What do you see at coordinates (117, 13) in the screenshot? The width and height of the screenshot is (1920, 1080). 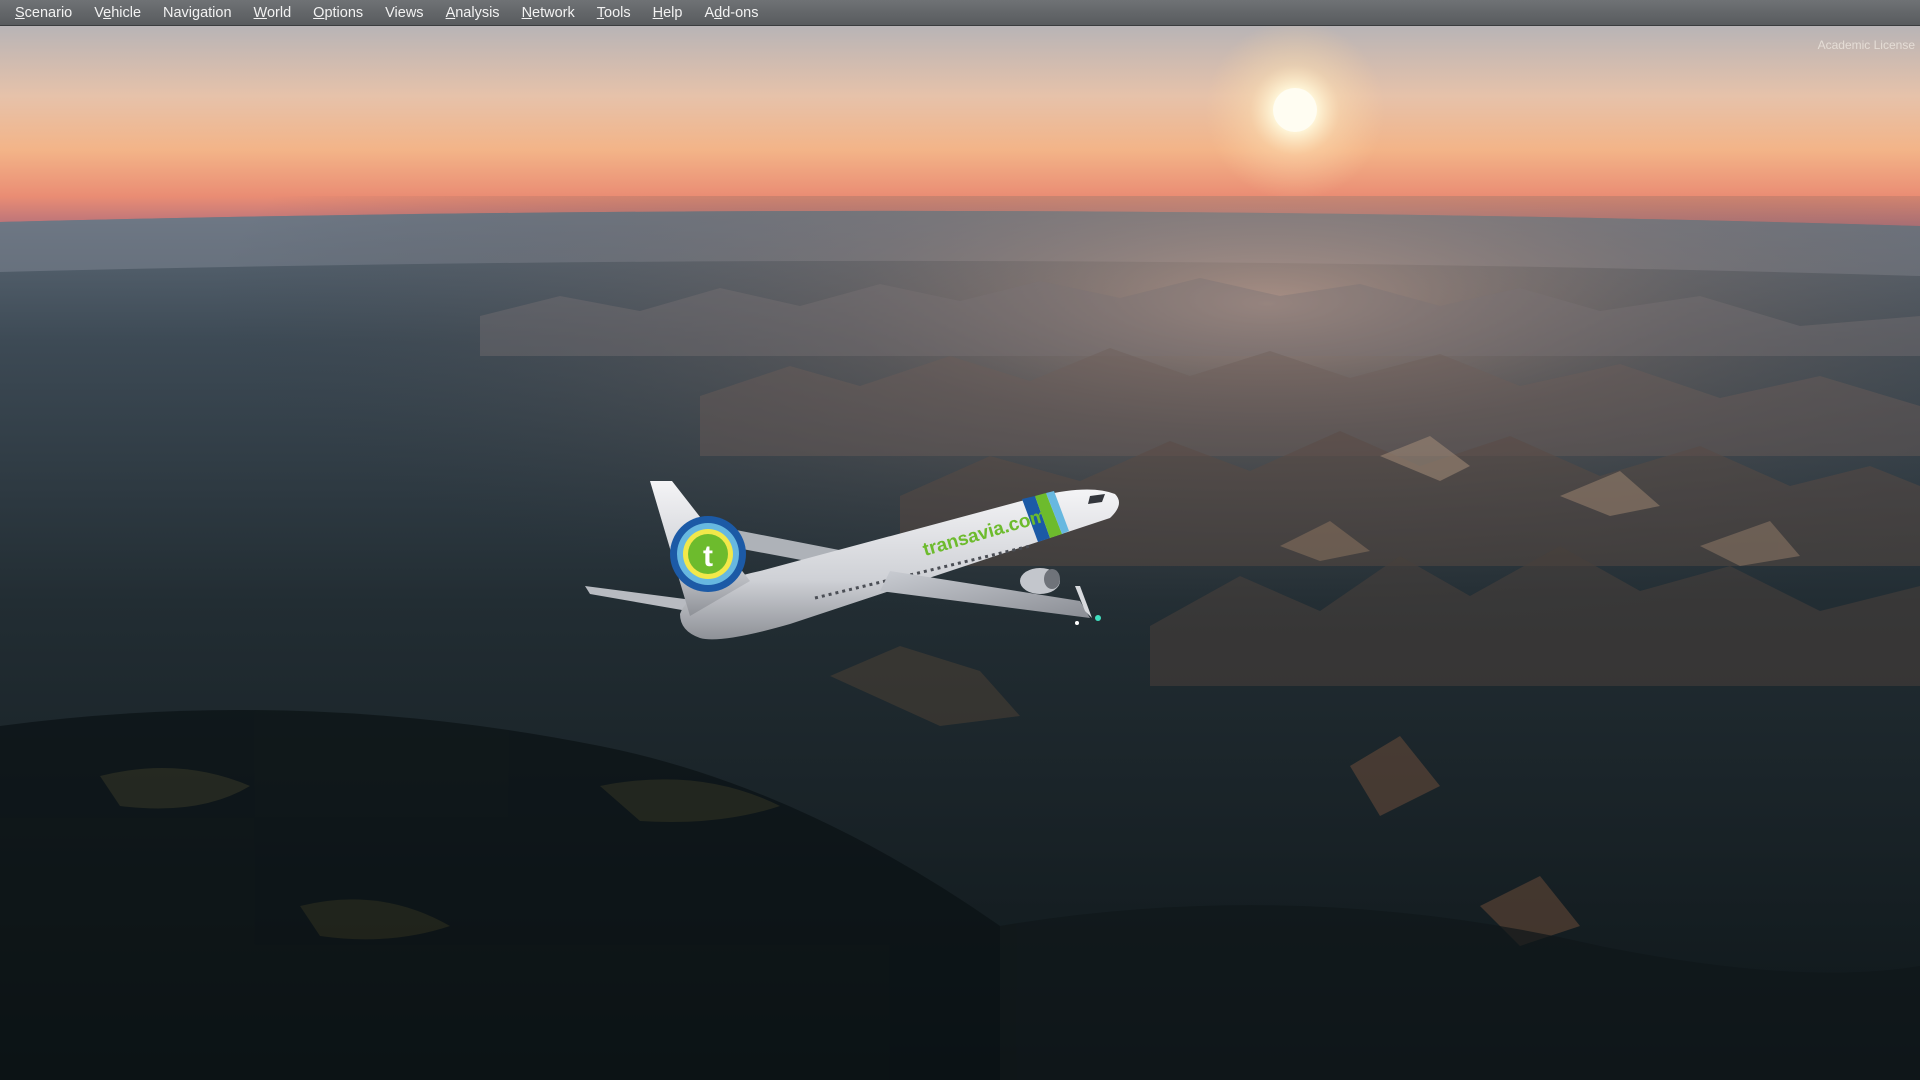 I see `menu-vehicle: Vehicle` at bounding box center [117, 13].